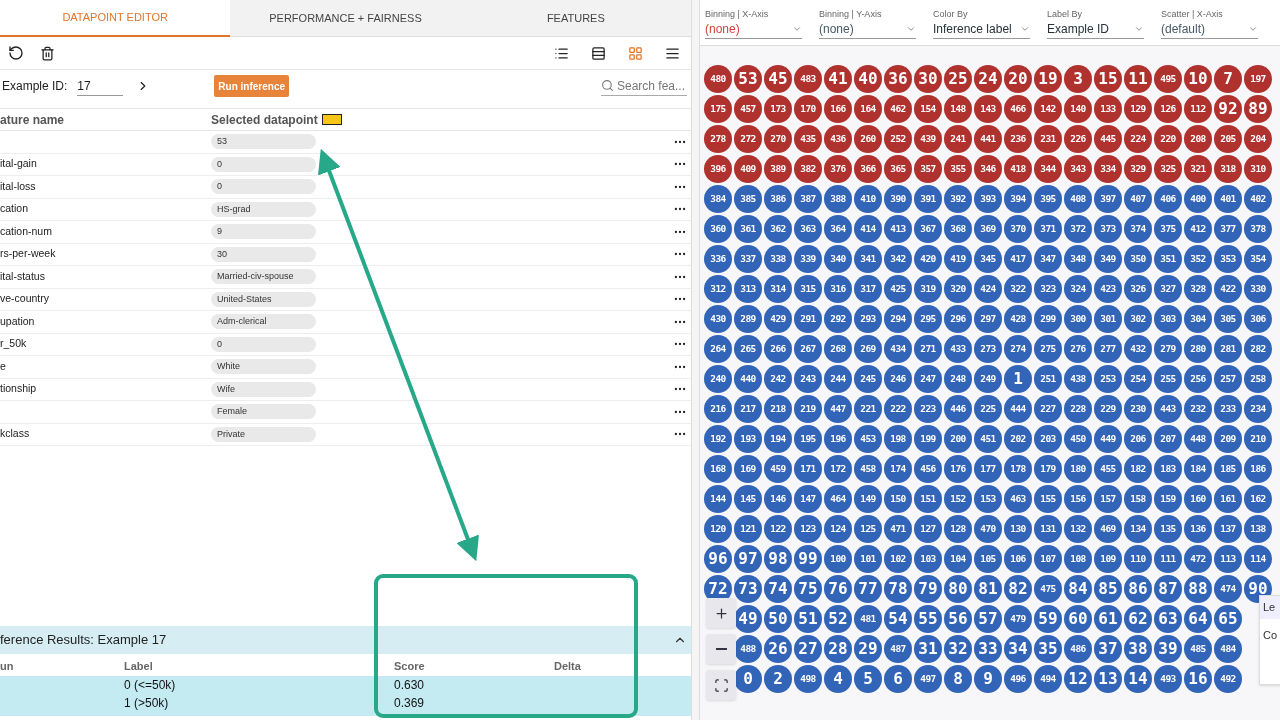 The width and height of the screenshot is (1280, 720). What do you see at coordinates (981, 23) in the screenshot?
I see `dropdown: Color By Inference label` at bounding box center [981, 23].